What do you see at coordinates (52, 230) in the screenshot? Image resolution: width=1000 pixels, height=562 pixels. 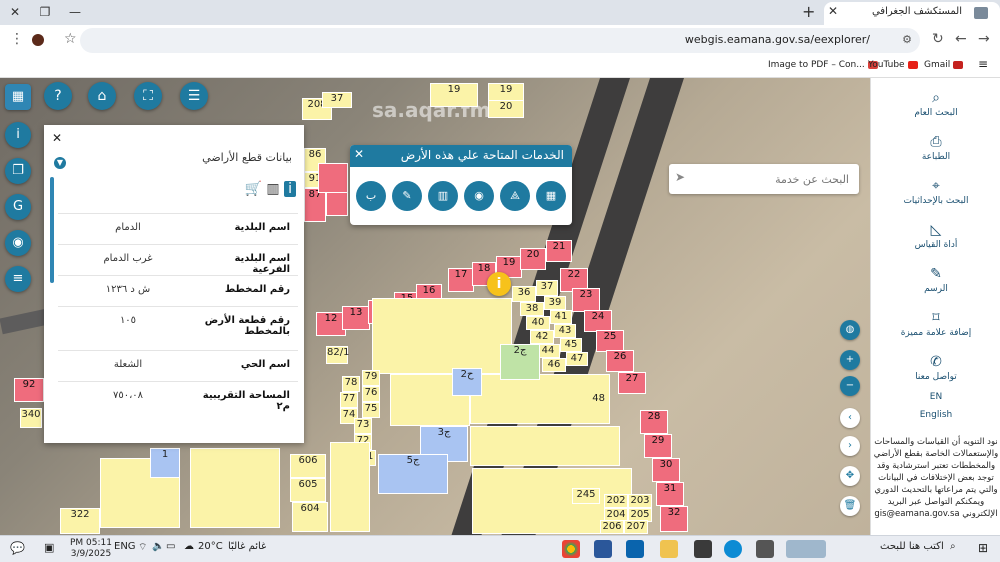 I see `scrollbar` at bounding box center [52, 230].